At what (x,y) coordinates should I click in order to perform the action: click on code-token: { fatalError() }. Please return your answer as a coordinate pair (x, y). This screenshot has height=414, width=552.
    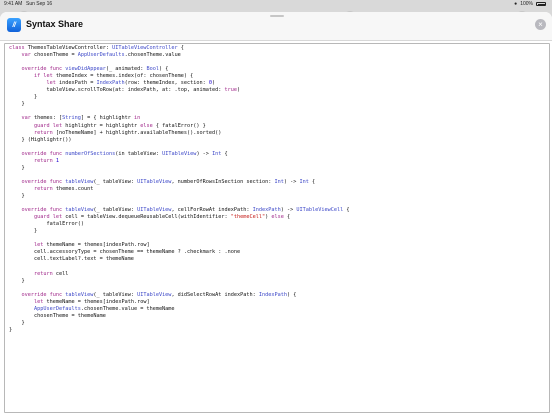
    Looking at the image, I should click on (179, 125).